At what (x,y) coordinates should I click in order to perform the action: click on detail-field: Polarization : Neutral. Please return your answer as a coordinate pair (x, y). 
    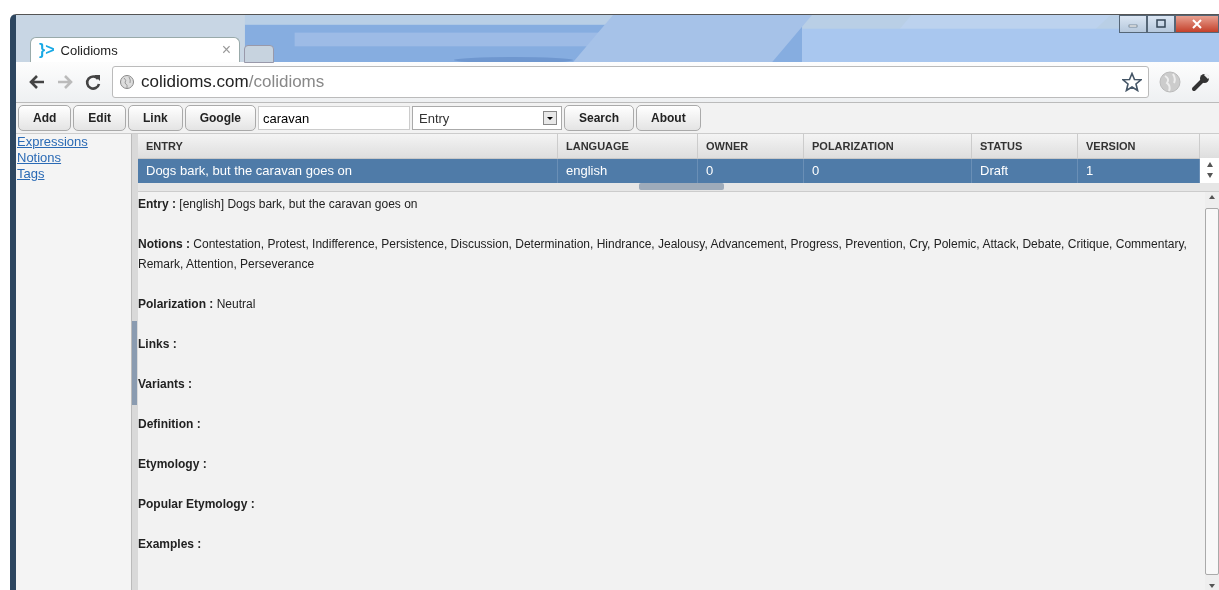
    Looking at the image, I should click on (666, 304).